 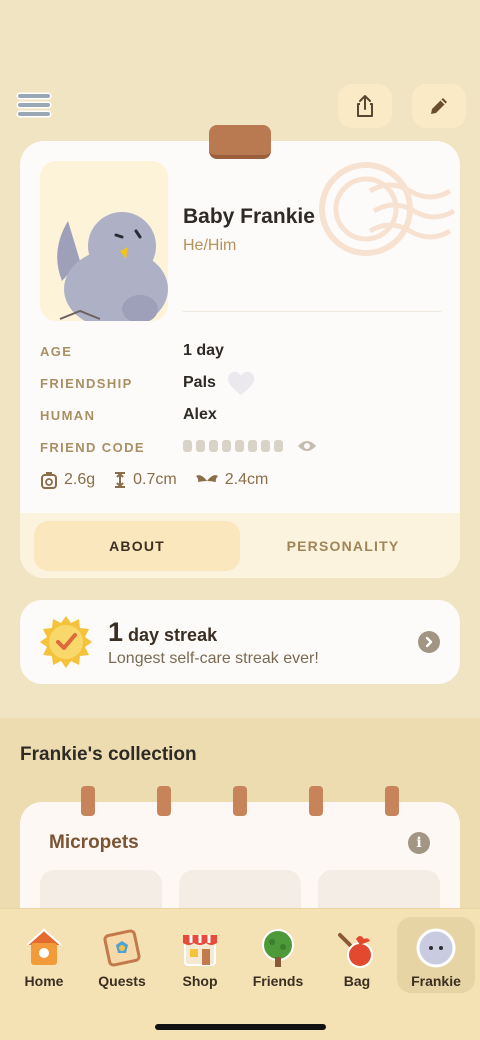 What do you see at coordinates (86, 383) in the screenshot?
I see `friendship-label: FRIENDSHIP` at bounding box center [86, 383].